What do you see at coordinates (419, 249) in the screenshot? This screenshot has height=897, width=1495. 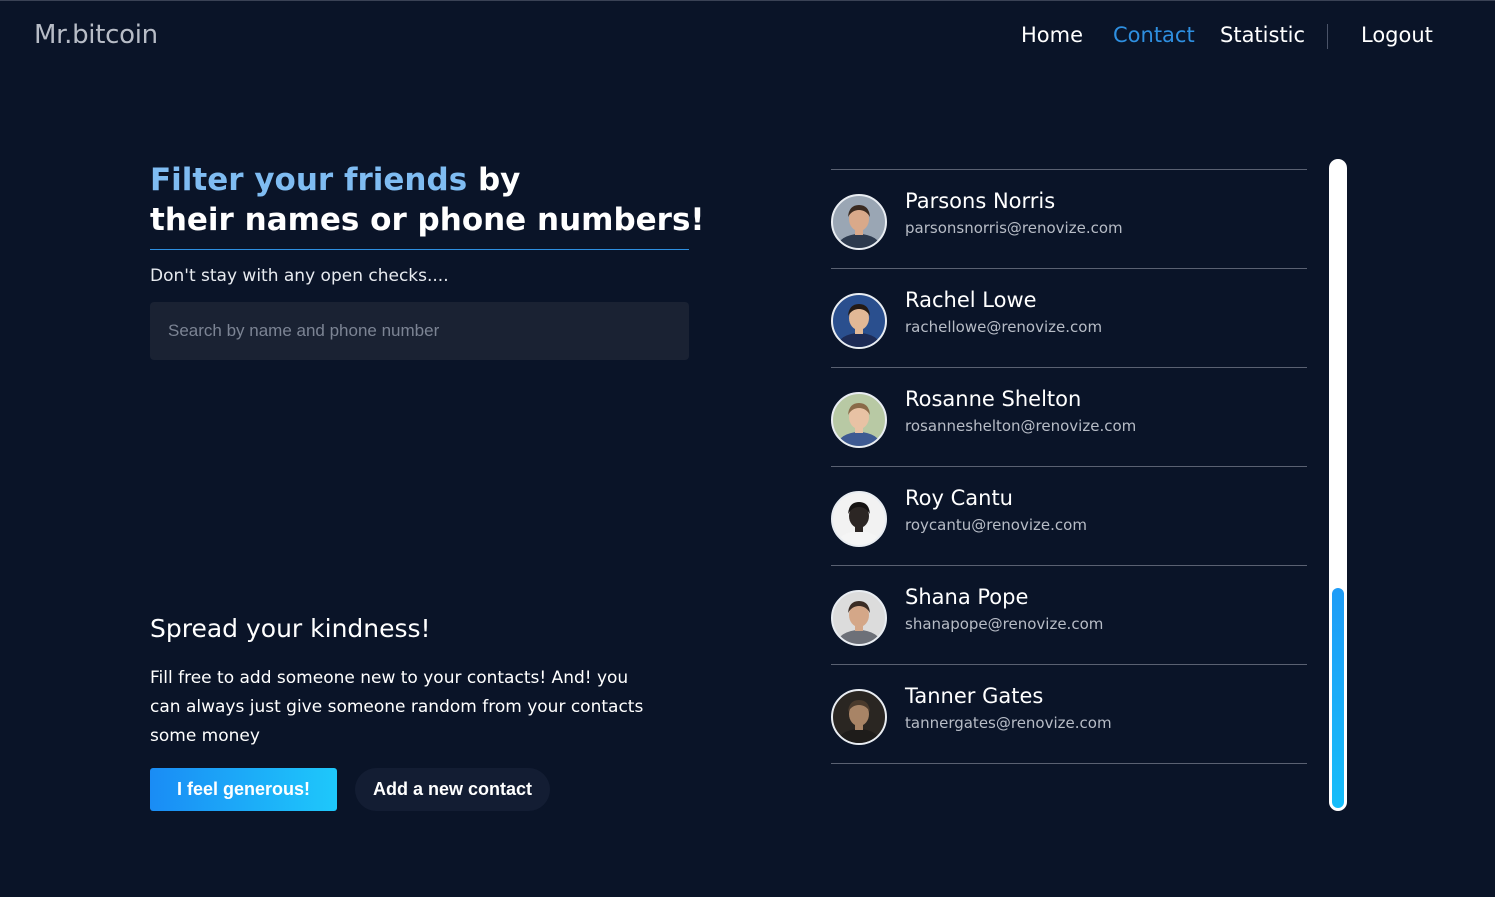 I see `heading-underline` at bounding box center [419, 249].